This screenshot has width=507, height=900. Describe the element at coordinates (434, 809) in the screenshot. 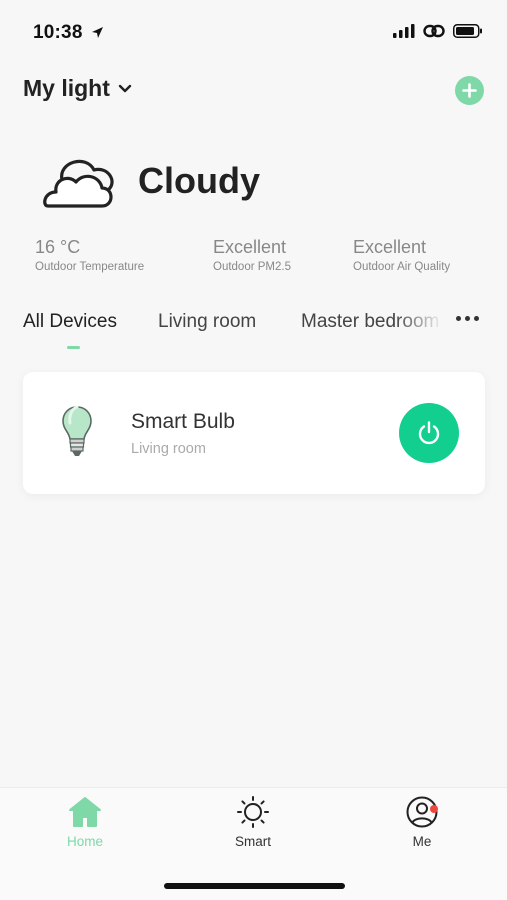

I see `notification-dot` at that location.